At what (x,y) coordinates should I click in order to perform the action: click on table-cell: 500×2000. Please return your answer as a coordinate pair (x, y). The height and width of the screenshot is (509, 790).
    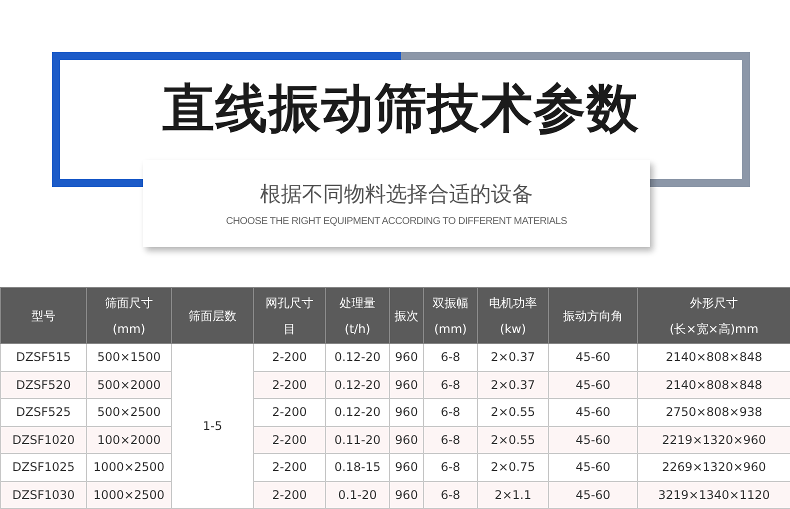
    Looking at the image, I should click on (129, 384).